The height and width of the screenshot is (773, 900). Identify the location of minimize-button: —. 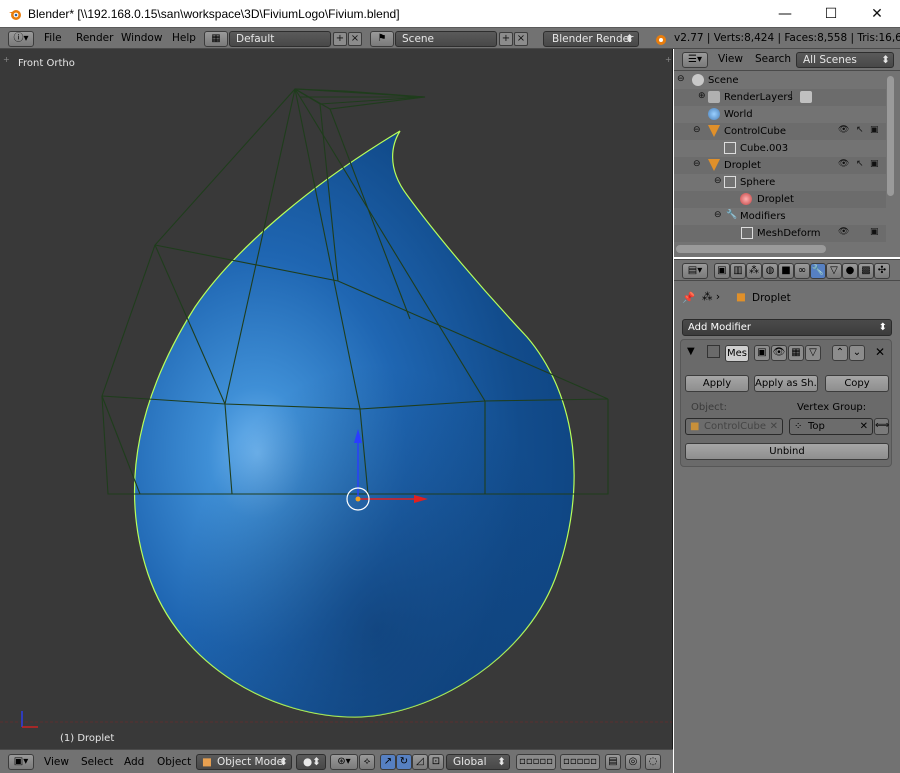
(785, 13).